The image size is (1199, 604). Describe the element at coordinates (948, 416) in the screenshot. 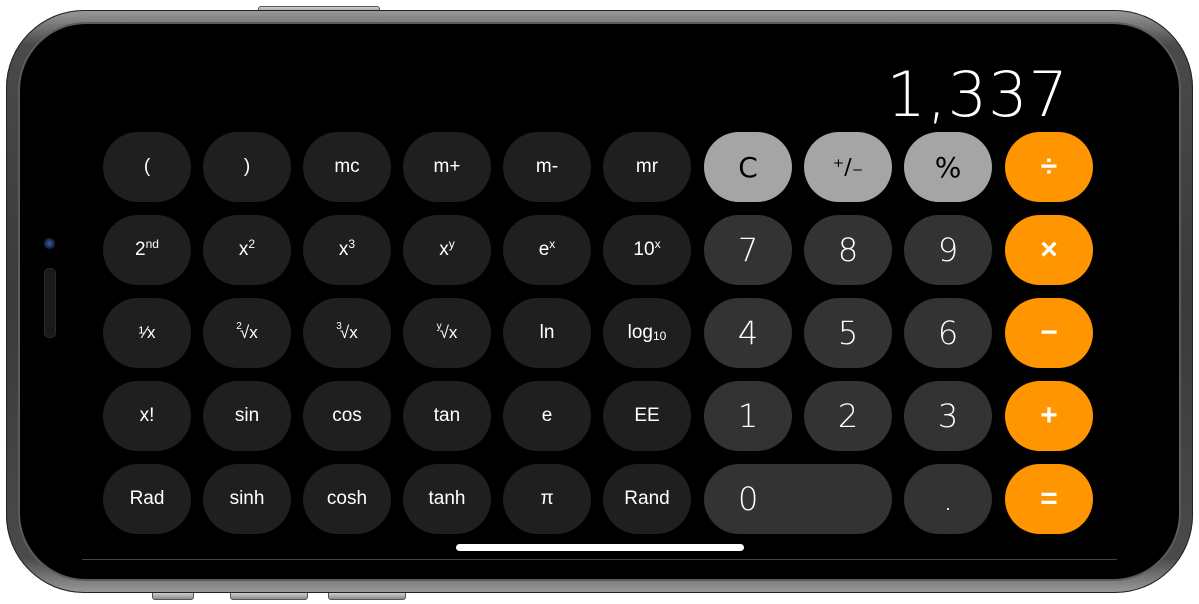

I see `digit-3-button: 3` at that location.